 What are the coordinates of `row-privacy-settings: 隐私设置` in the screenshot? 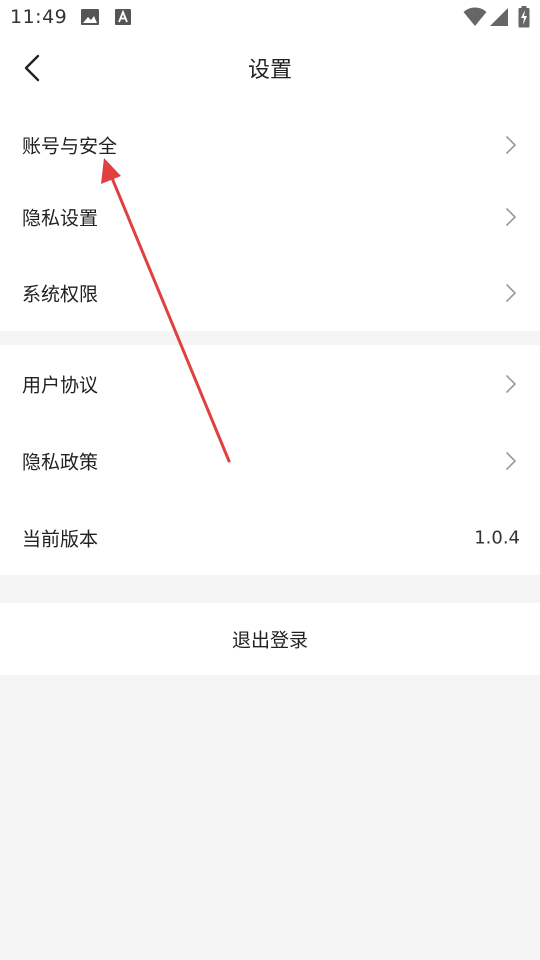 It's located at (270, 216).